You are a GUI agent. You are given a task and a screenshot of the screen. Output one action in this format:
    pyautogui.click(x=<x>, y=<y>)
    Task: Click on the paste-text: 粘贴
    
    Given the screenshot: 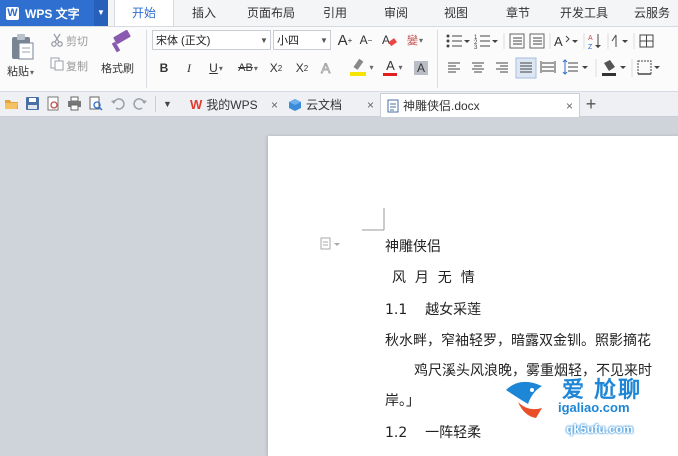 What is the action you would take?
    pyautogui.click(x=18, y=72)
    